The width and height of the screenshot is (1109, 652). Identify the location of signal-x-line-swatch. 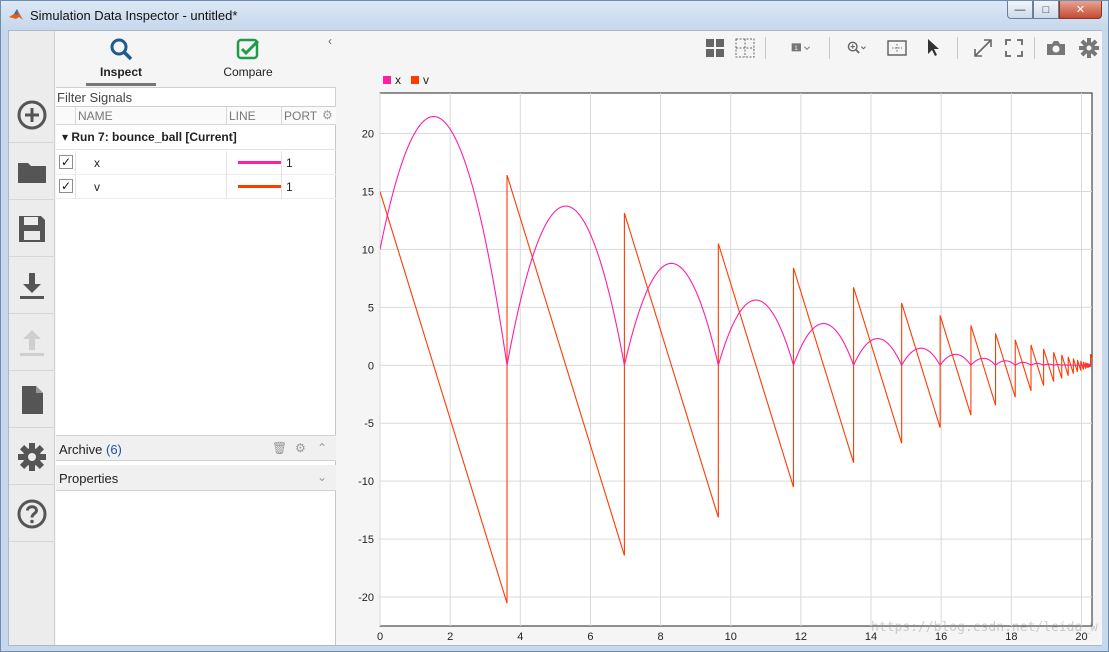
(260, 162).